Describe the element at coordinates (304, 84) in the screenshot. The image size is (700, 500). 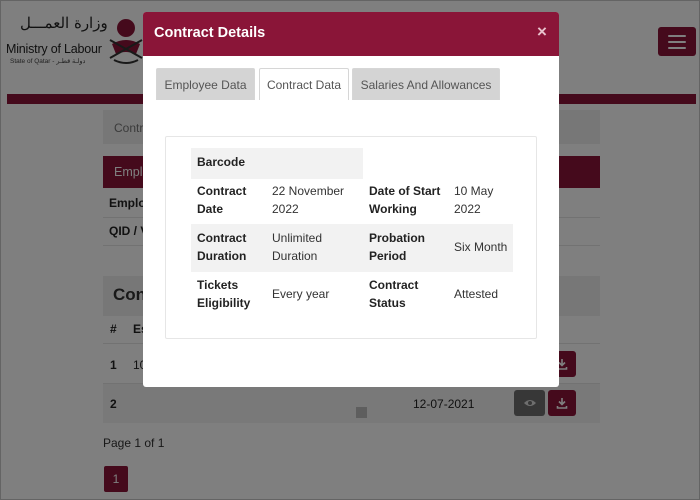
I see `tab-contract-data: Contract Data` at that location.